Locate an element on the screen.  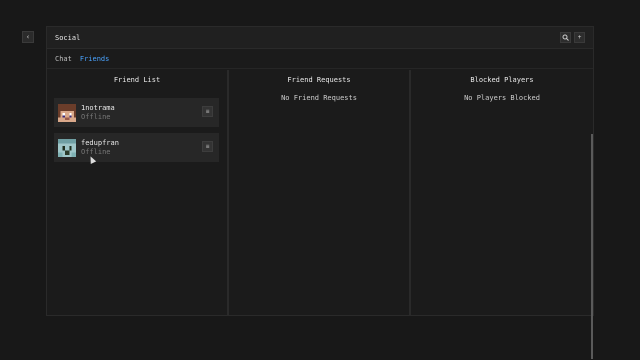
friend-info: 1notrama Offline is located at coordinates (98, 113).